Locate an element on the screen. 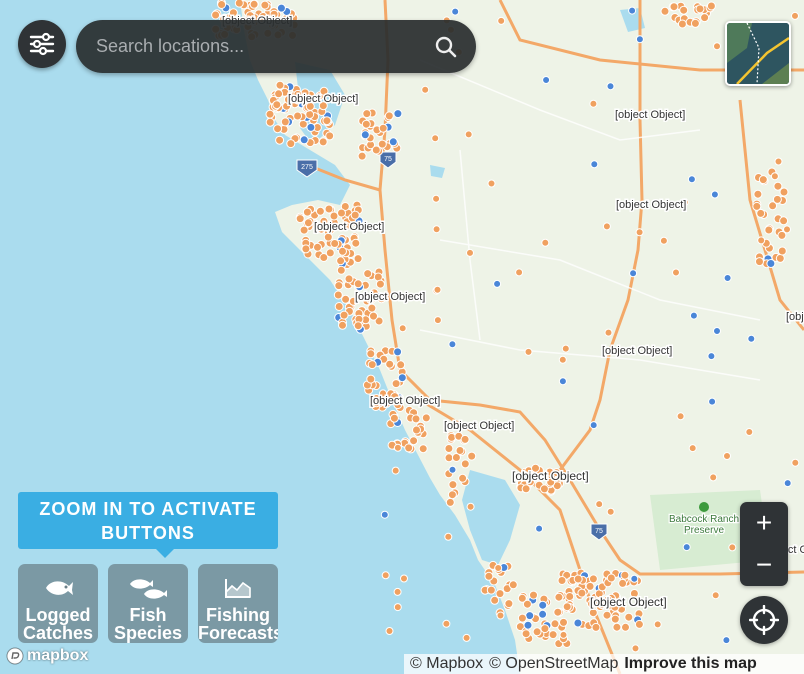 Image resolution: width=804 pixels, height=674 pixels. search-input is located at coordinates (264, 46).